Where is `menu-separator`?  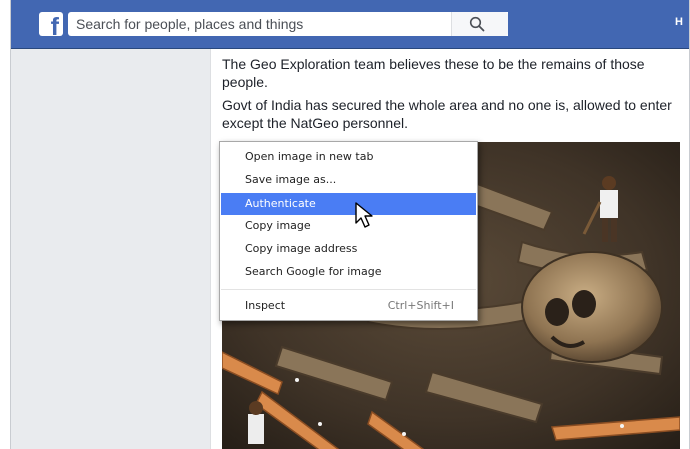
menu-separator is located at coordinates (348, 289).